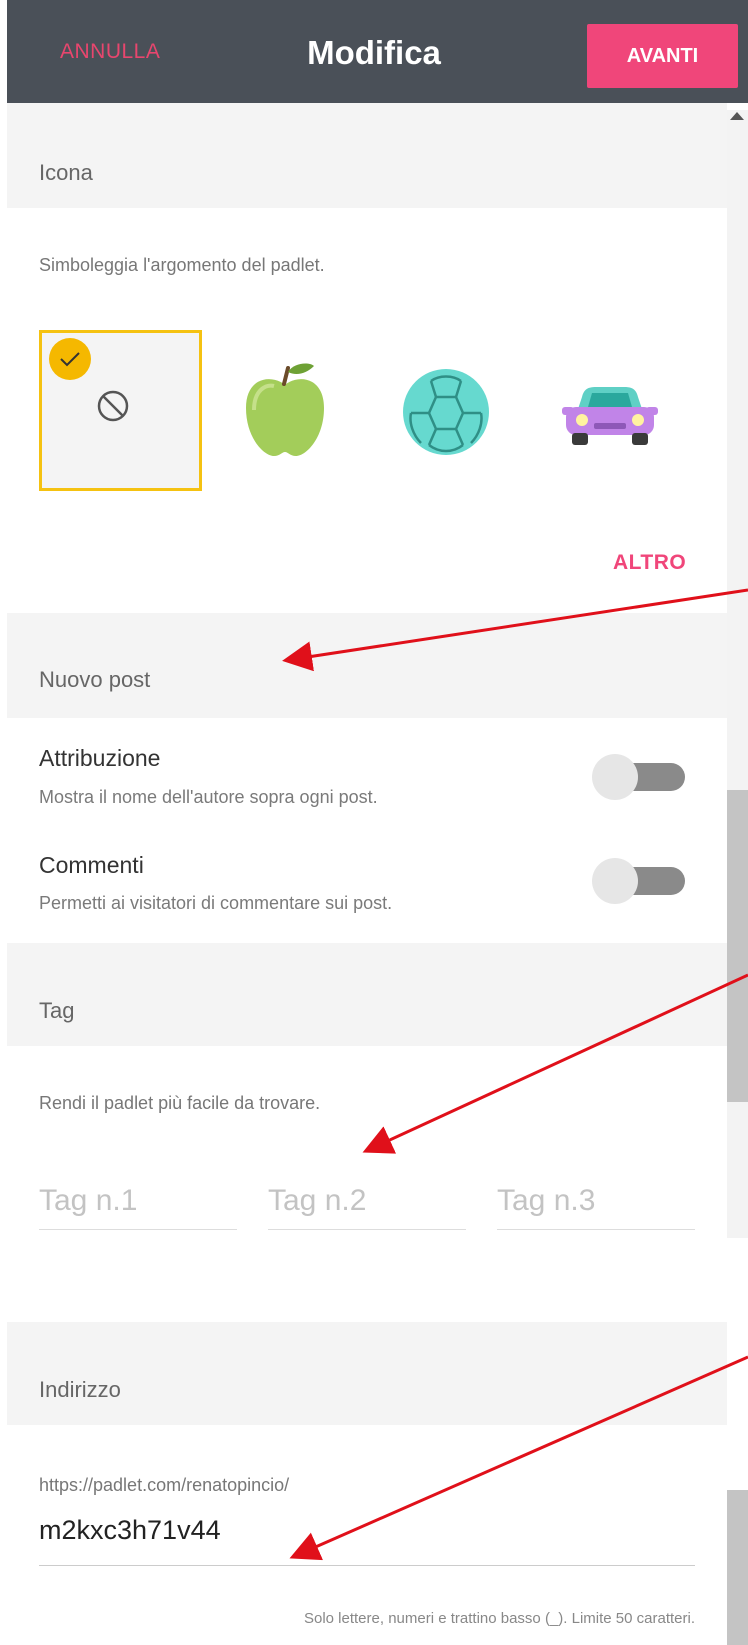  I want to click on next-button: AVANTI, so click(662, 56).